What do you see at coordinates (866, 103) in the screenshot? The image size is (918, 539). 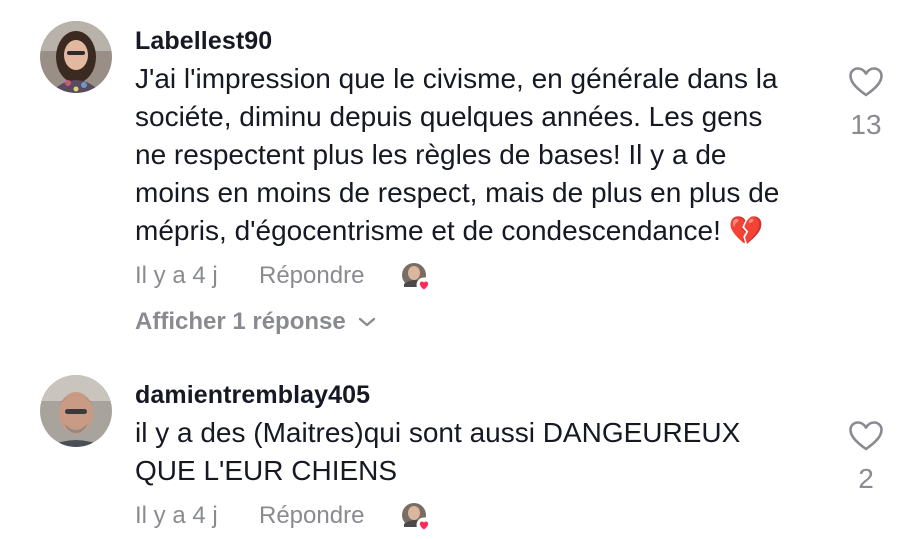 I see `like-button: 13` at bounding box center [866, 103].